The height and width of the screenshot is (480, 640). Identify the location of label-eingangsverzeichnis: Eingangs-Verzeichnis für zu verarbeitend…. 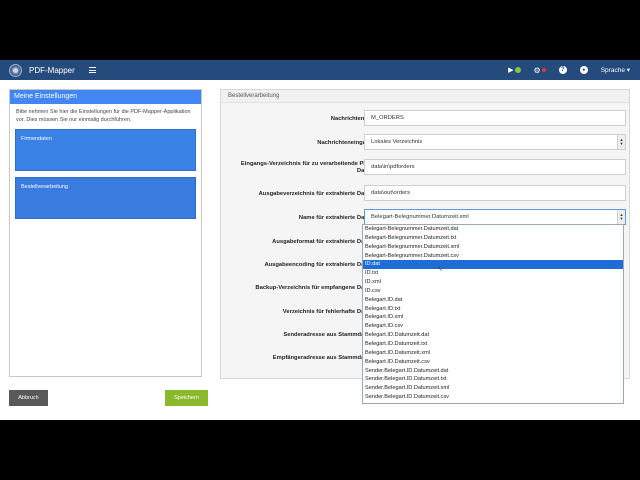
(306, 167).